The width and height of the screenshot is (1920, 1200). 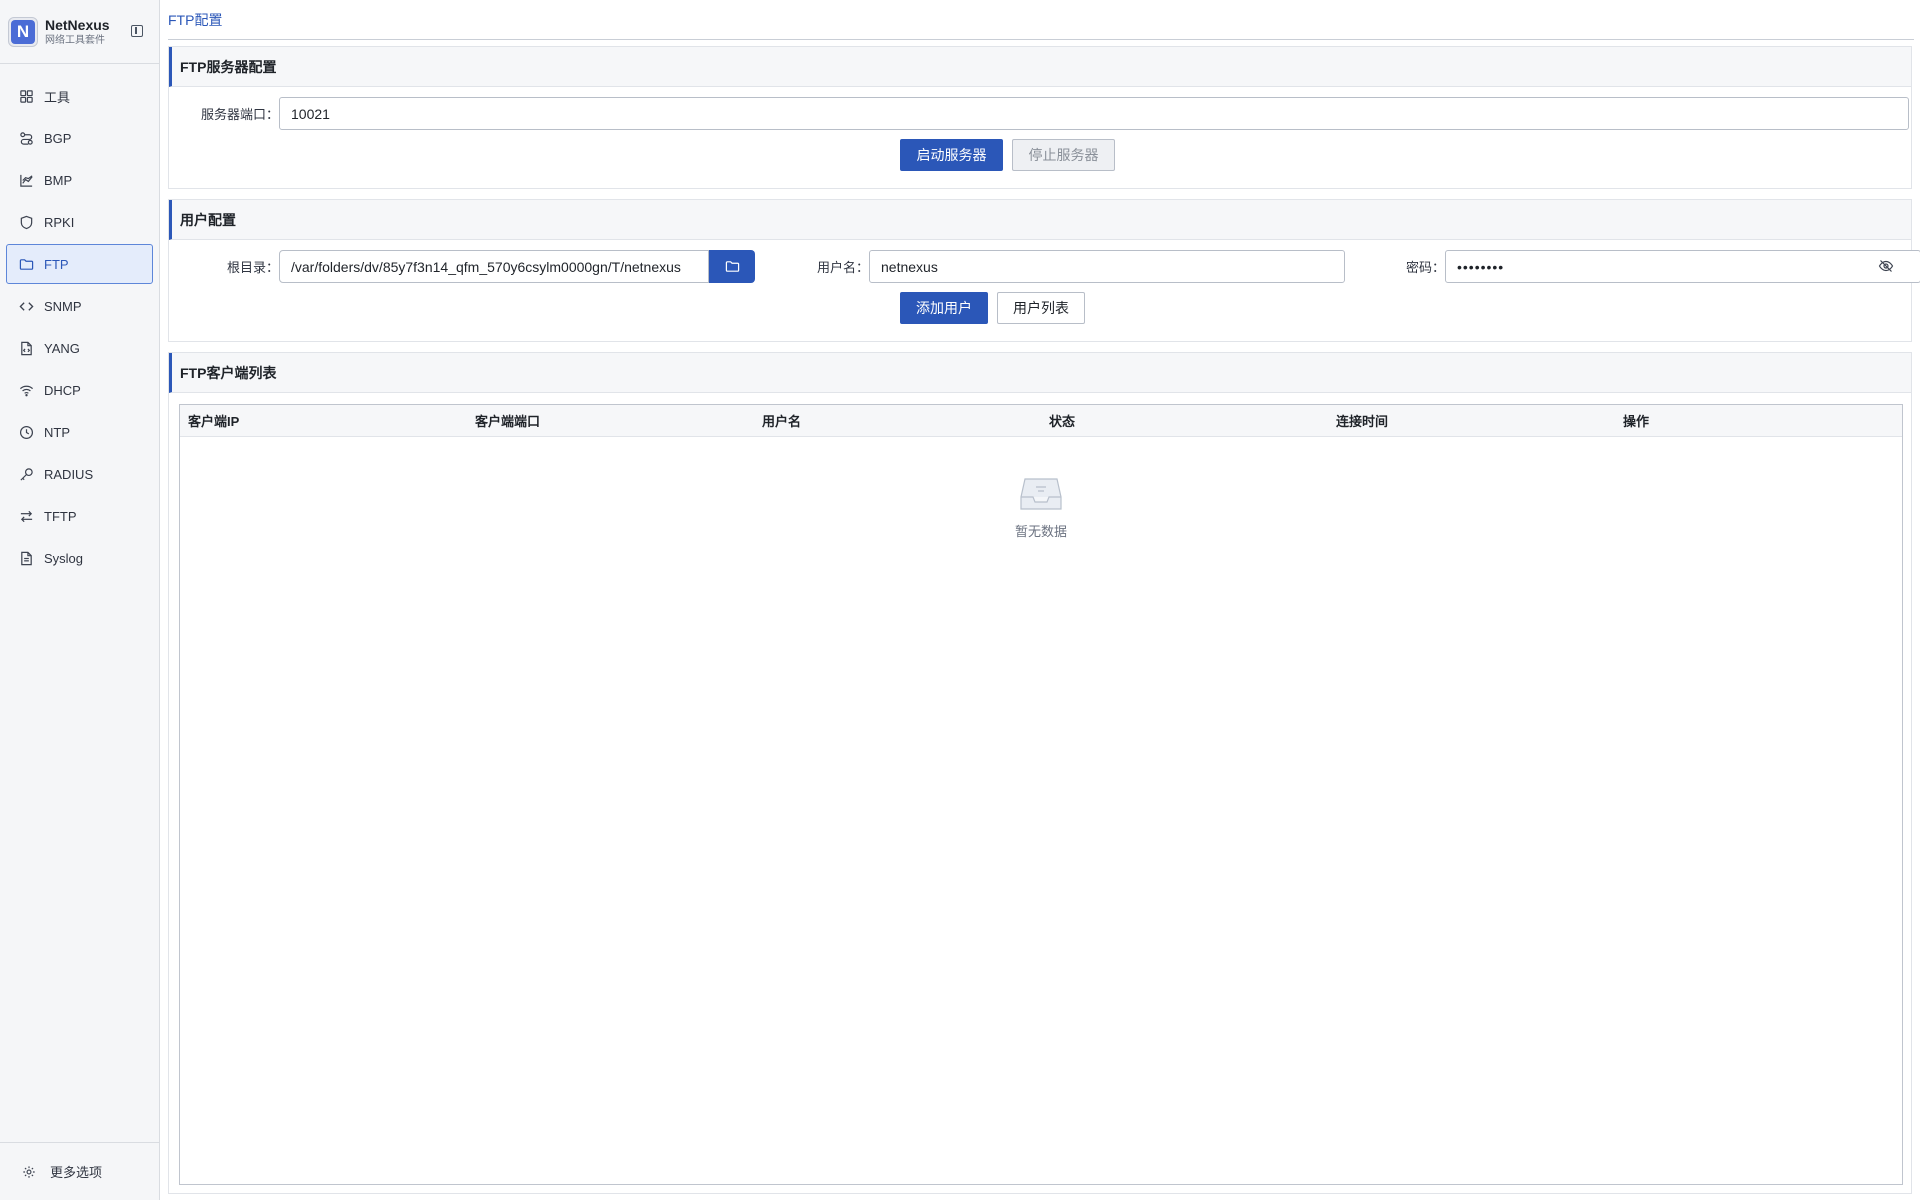 What do you see at coordinates (1040, 373) in the screenshot?
I see `card-title: FTP客户端列表` at bounding box center [1040, 373].